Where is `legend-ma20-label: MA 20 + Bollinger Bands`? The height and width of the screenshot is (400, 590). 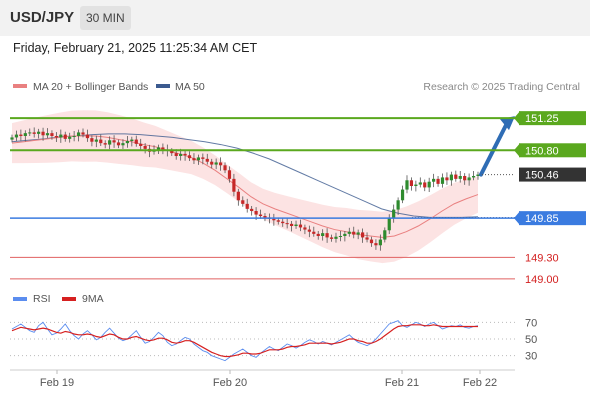 legend-ma20-label: MA 20 + Bollinger Bands is located at coordinates (90, 87).